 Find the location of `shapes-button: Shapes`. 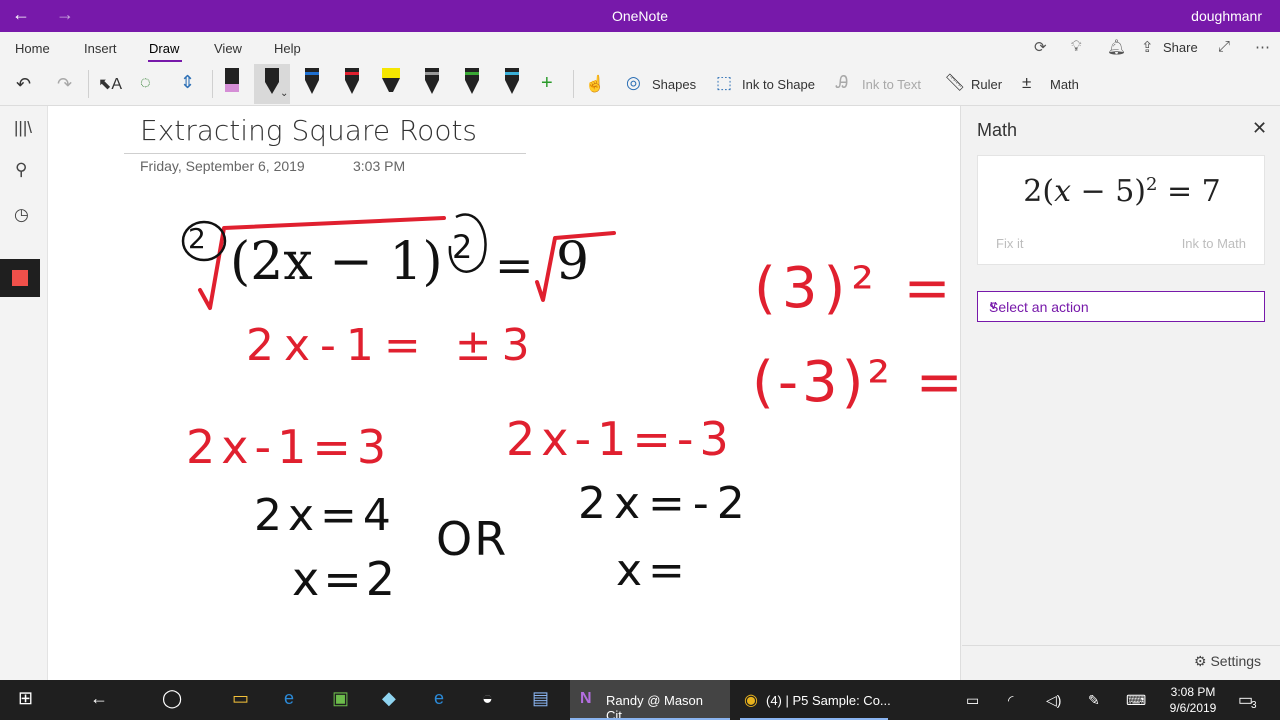

shapes-button: Shapes is located at coordinates (674, 84).